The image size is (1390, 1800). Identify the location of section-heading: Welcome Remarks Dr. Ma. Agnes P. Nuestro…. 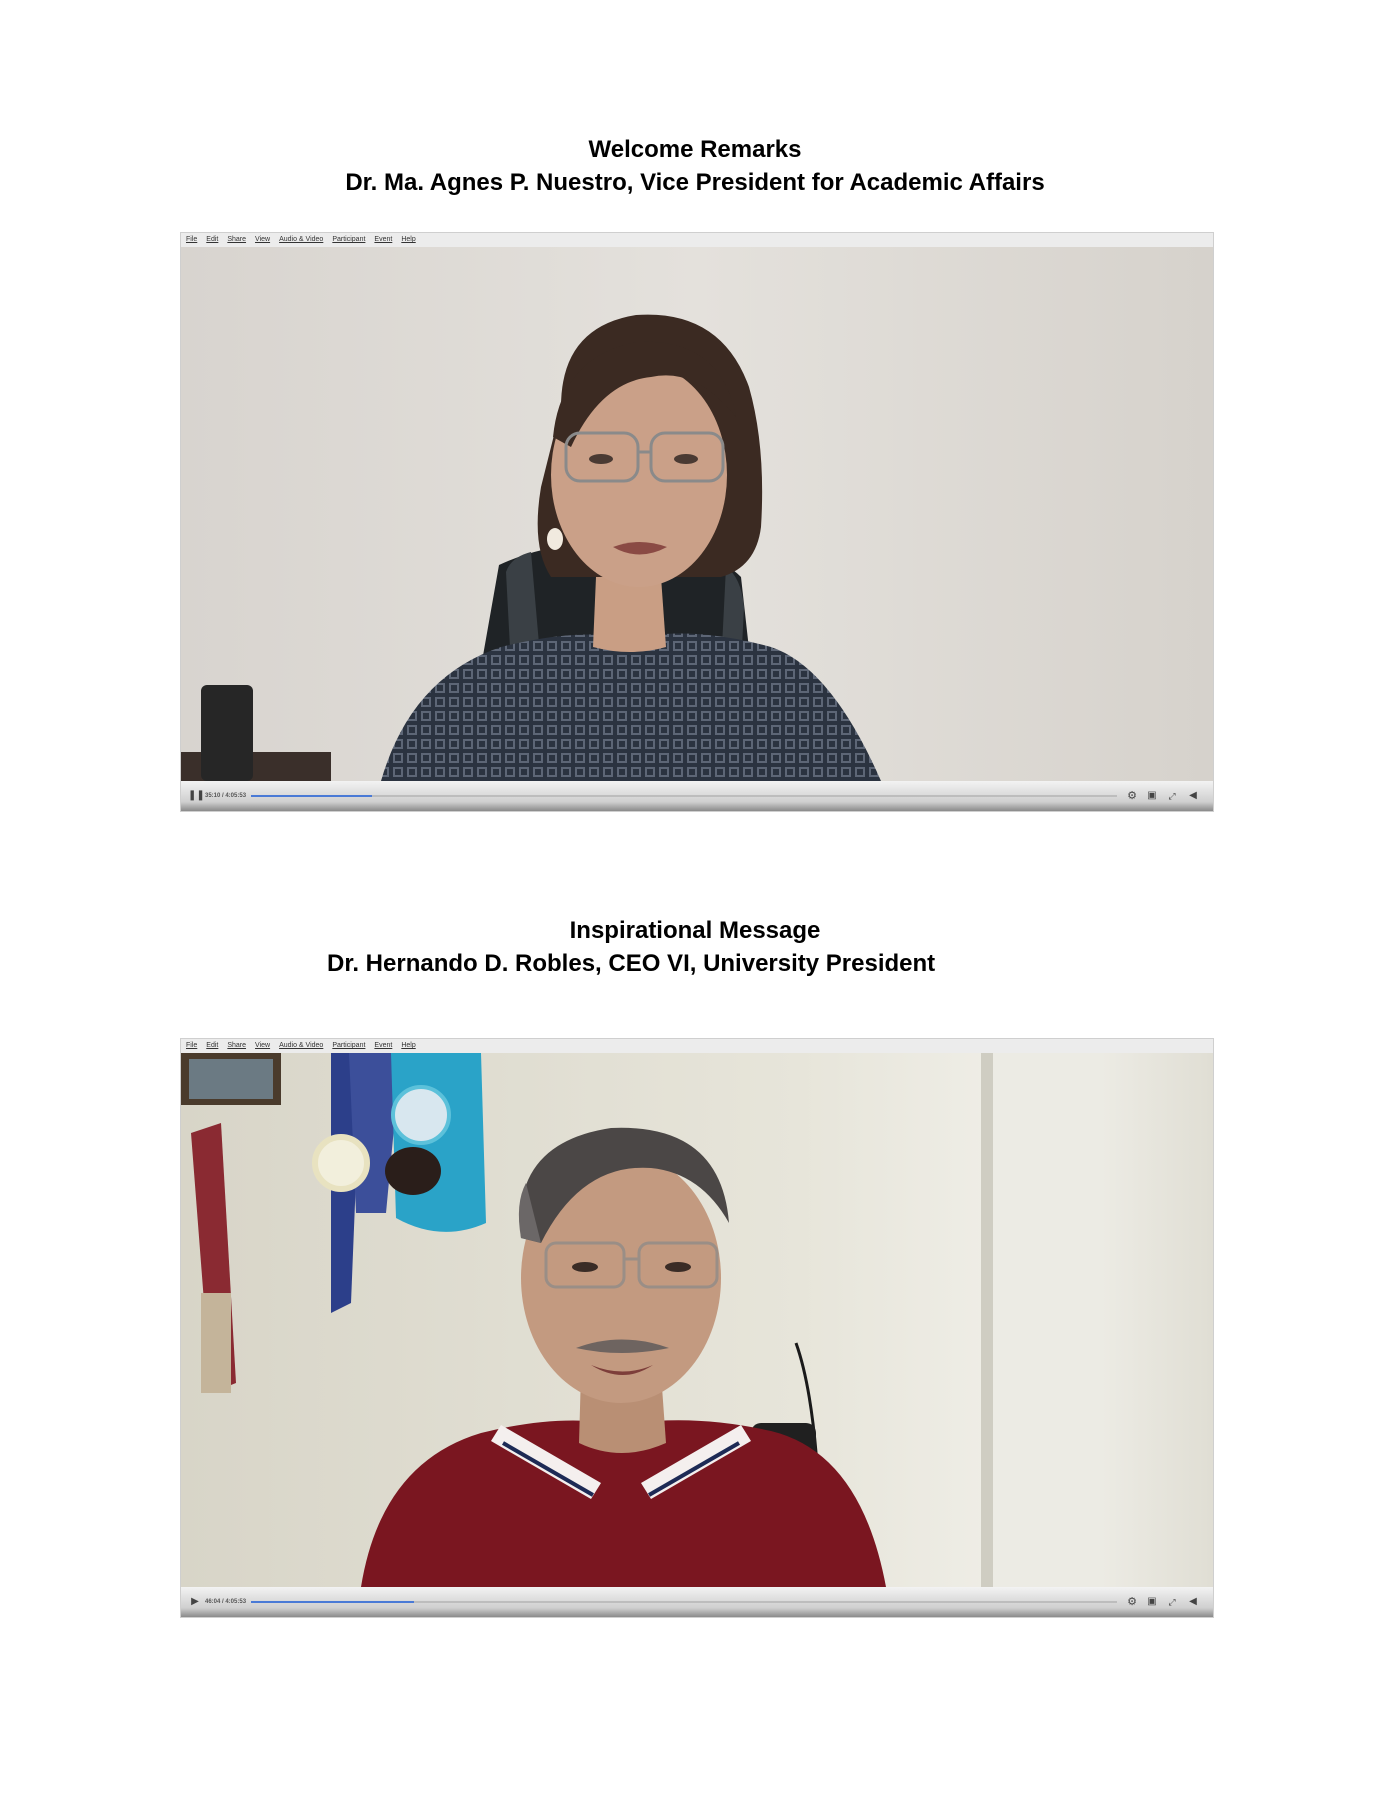
(695, 166).